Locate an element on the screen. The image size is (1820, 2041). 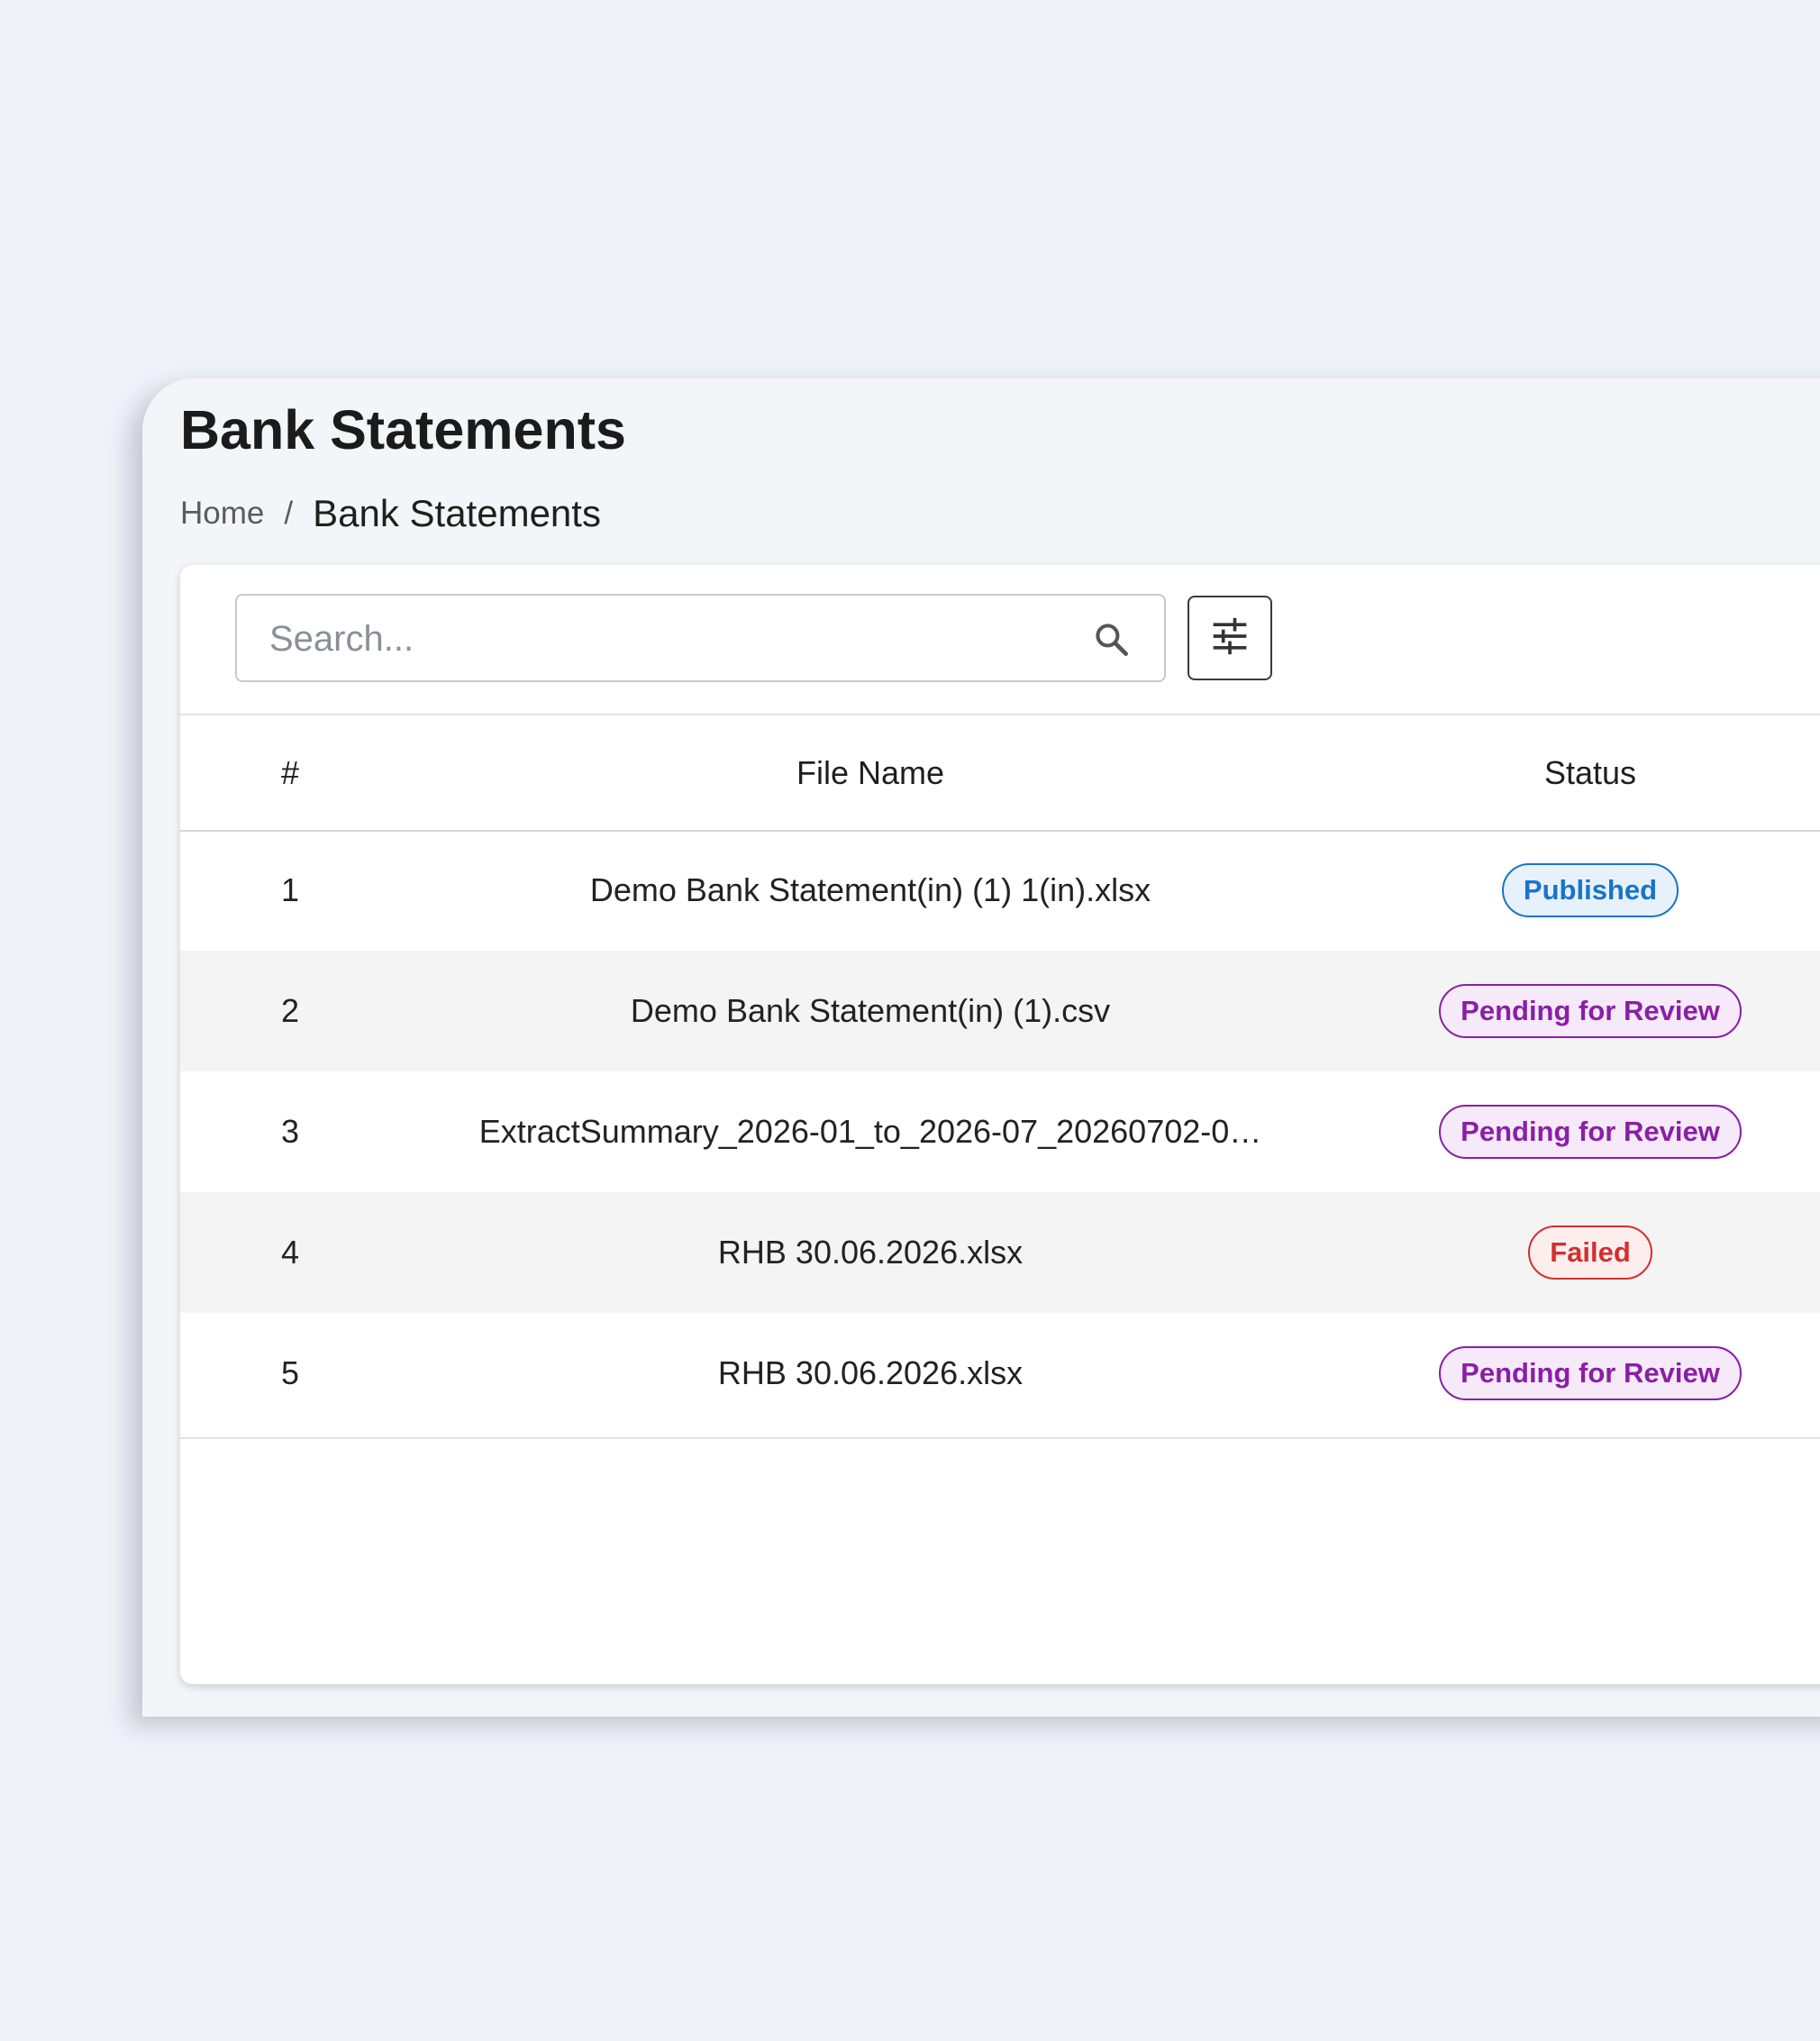
search-box is located at coordinates (701, 638).